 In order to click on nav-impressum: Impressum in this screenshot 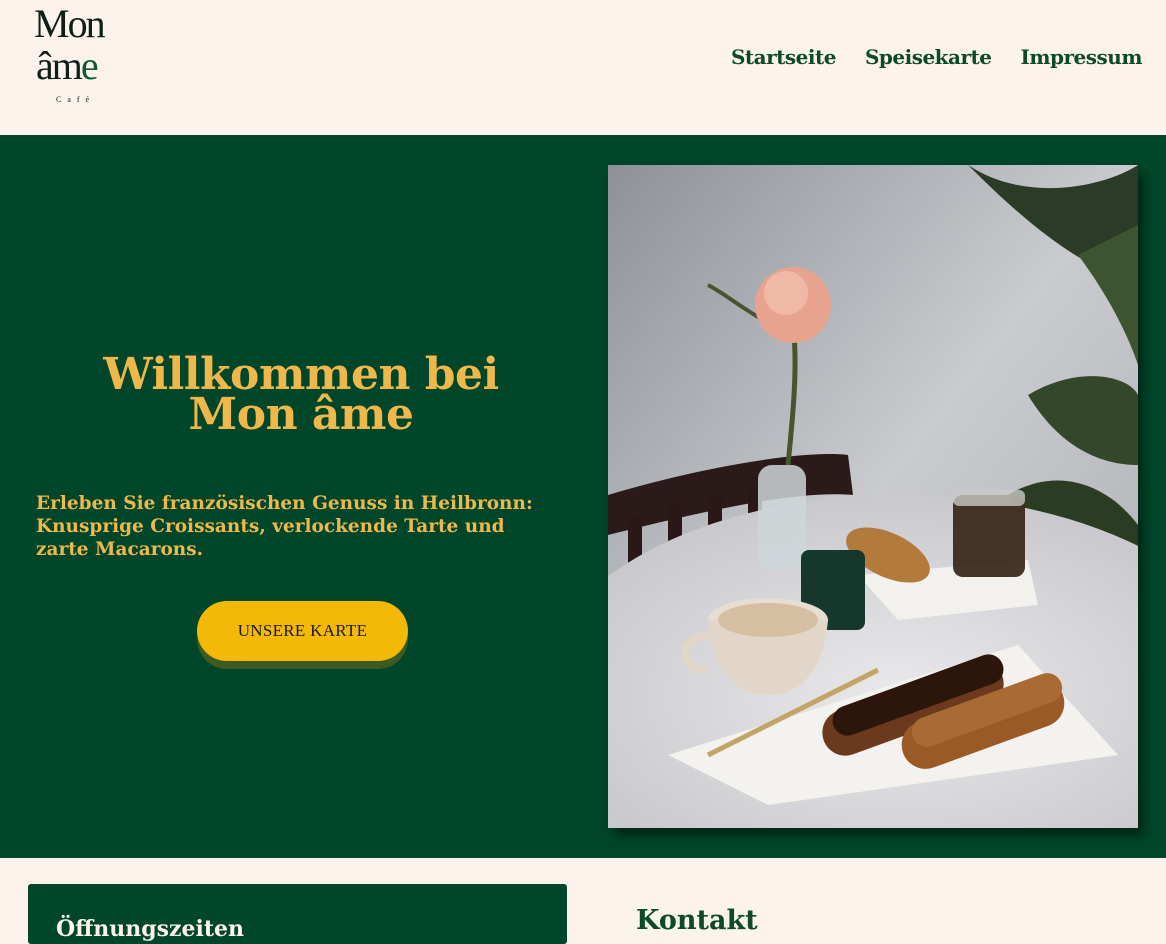, I will do `click(1082, 57)`.